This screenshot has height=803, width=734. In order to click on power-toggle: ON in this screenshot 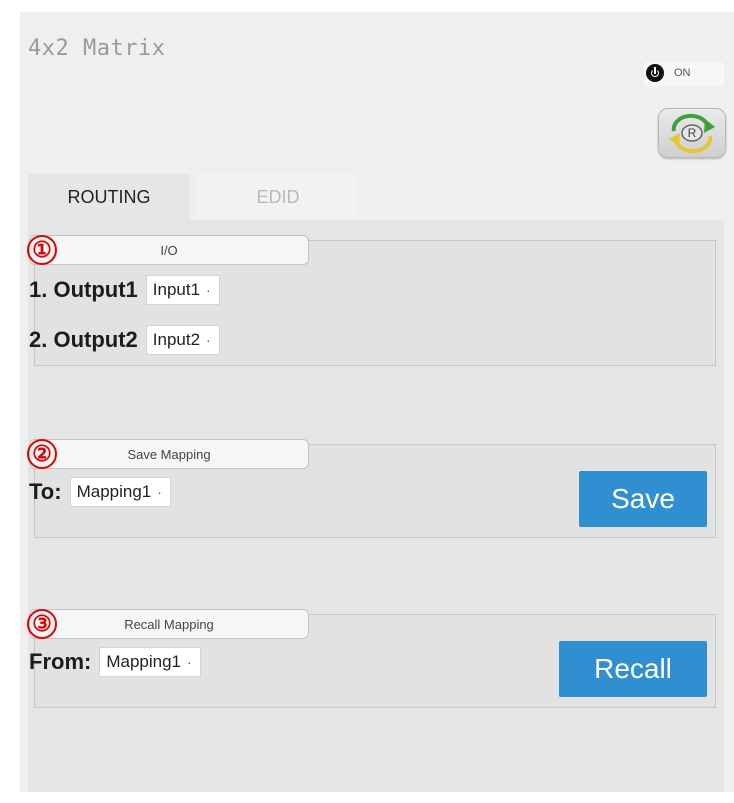, I will do `click(684, 74)`.